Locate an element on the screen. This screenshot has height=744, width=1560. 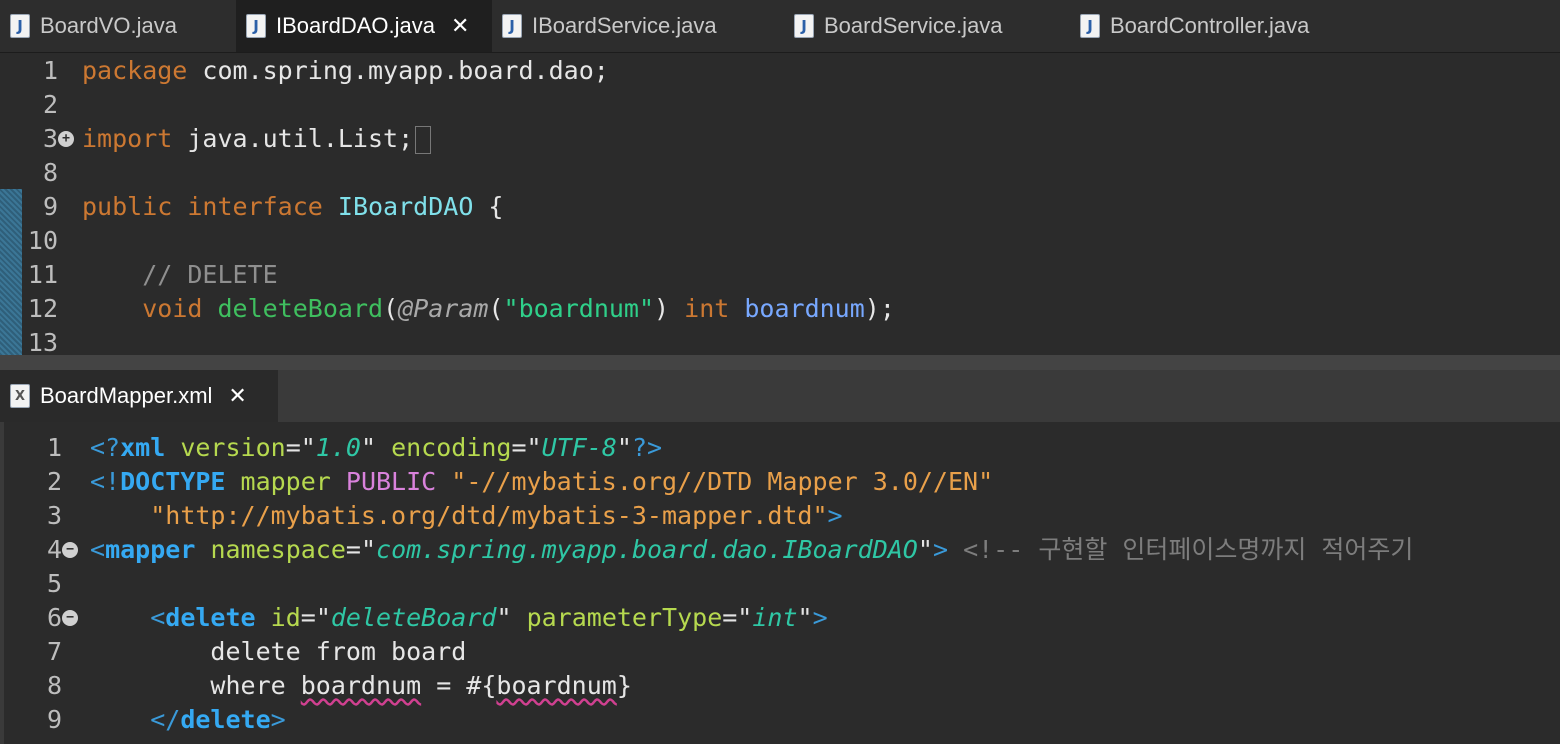
tab-iboarddao: J IBoardDAO.java ✕ is located at coordinates (364, 26).